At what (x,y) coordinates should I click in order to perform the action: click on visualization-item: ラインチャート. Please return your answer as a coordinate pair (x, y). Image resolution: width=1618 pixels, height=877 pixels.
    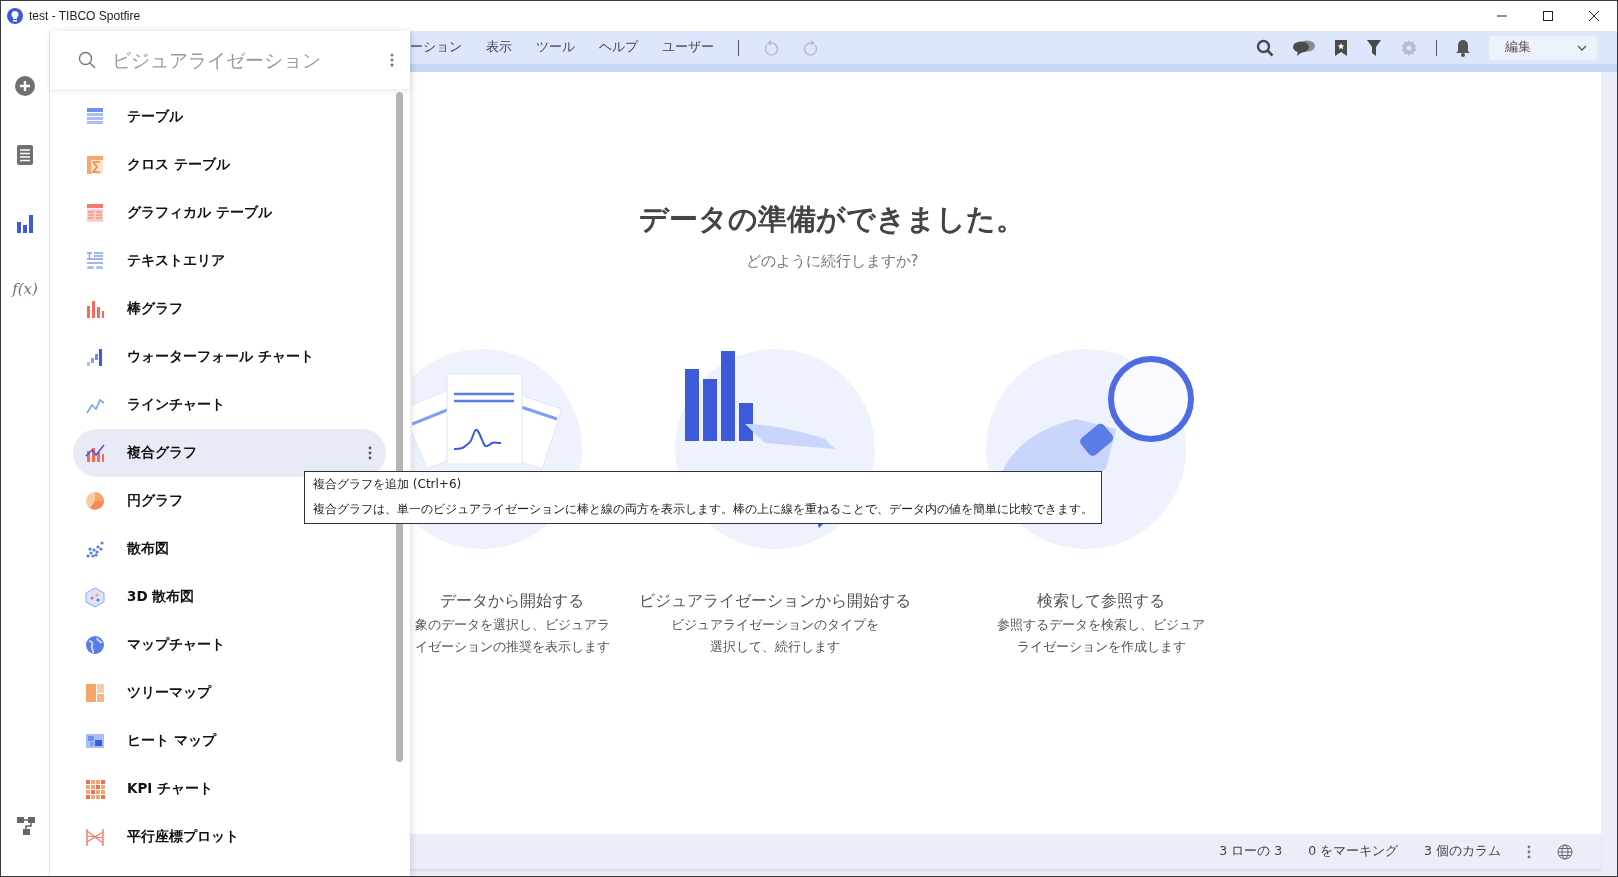
    Looking at the image, I should click on (229, 405).